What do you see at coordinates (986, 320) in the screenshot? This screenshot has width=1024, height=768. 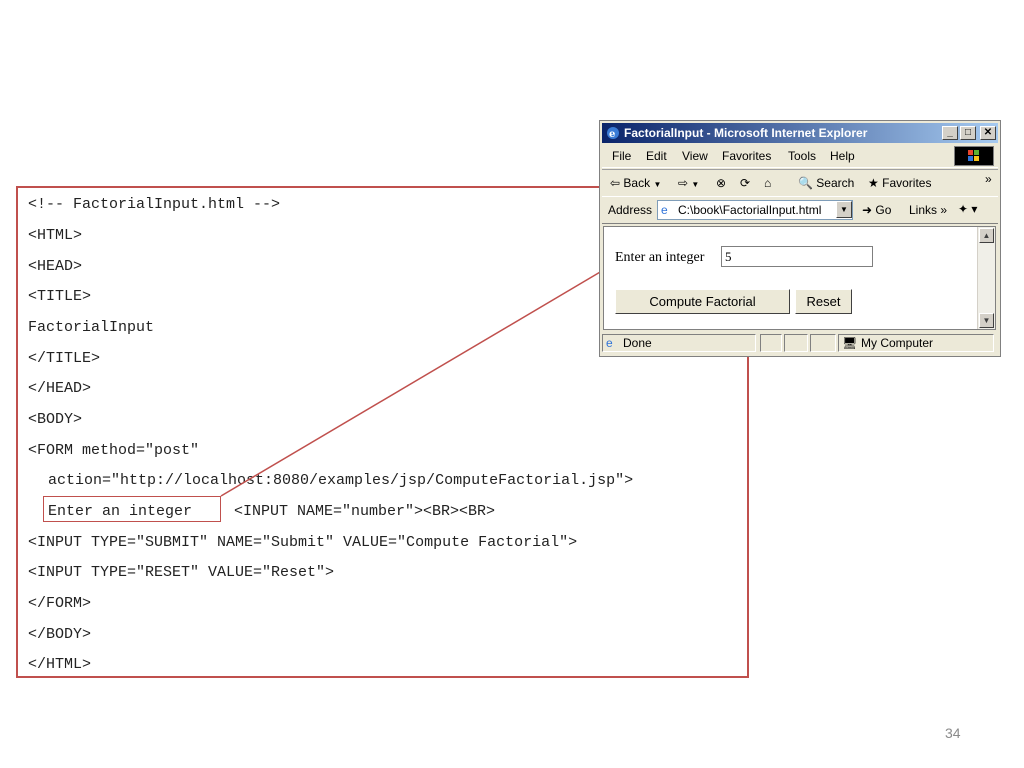 I see `scroll-down-icon: ▼` at bounding box center [986, 320].